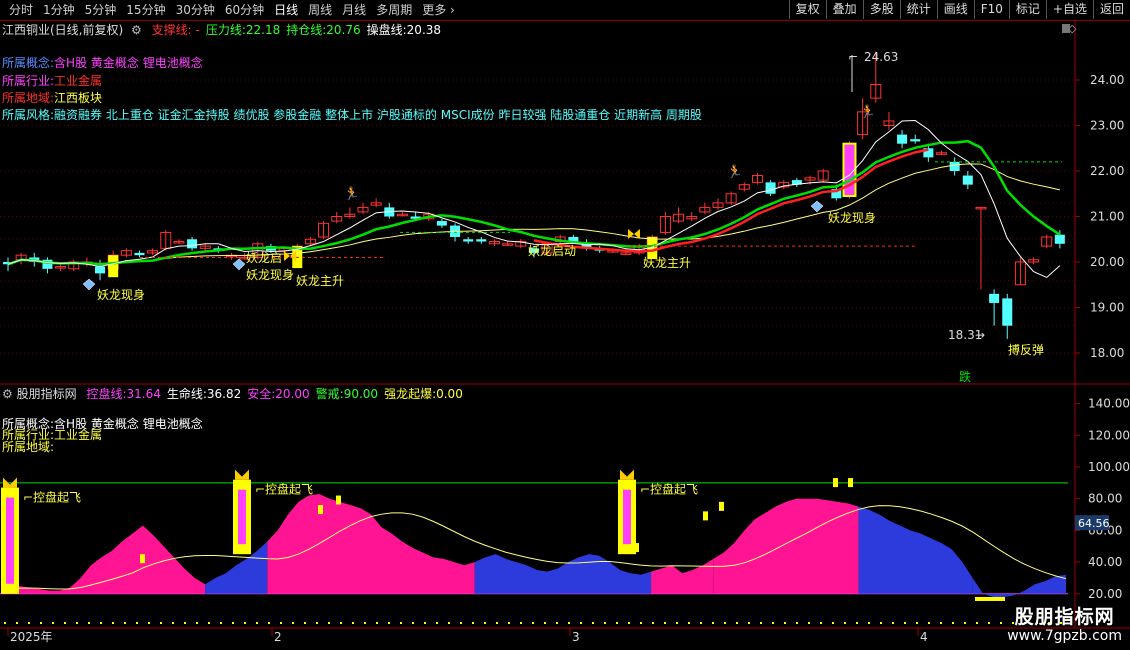 This screenshot has width=1130, height=650. Describe the element at coordinates (965, 376) in the screenshot. I see `die-label: 跌` at that location.